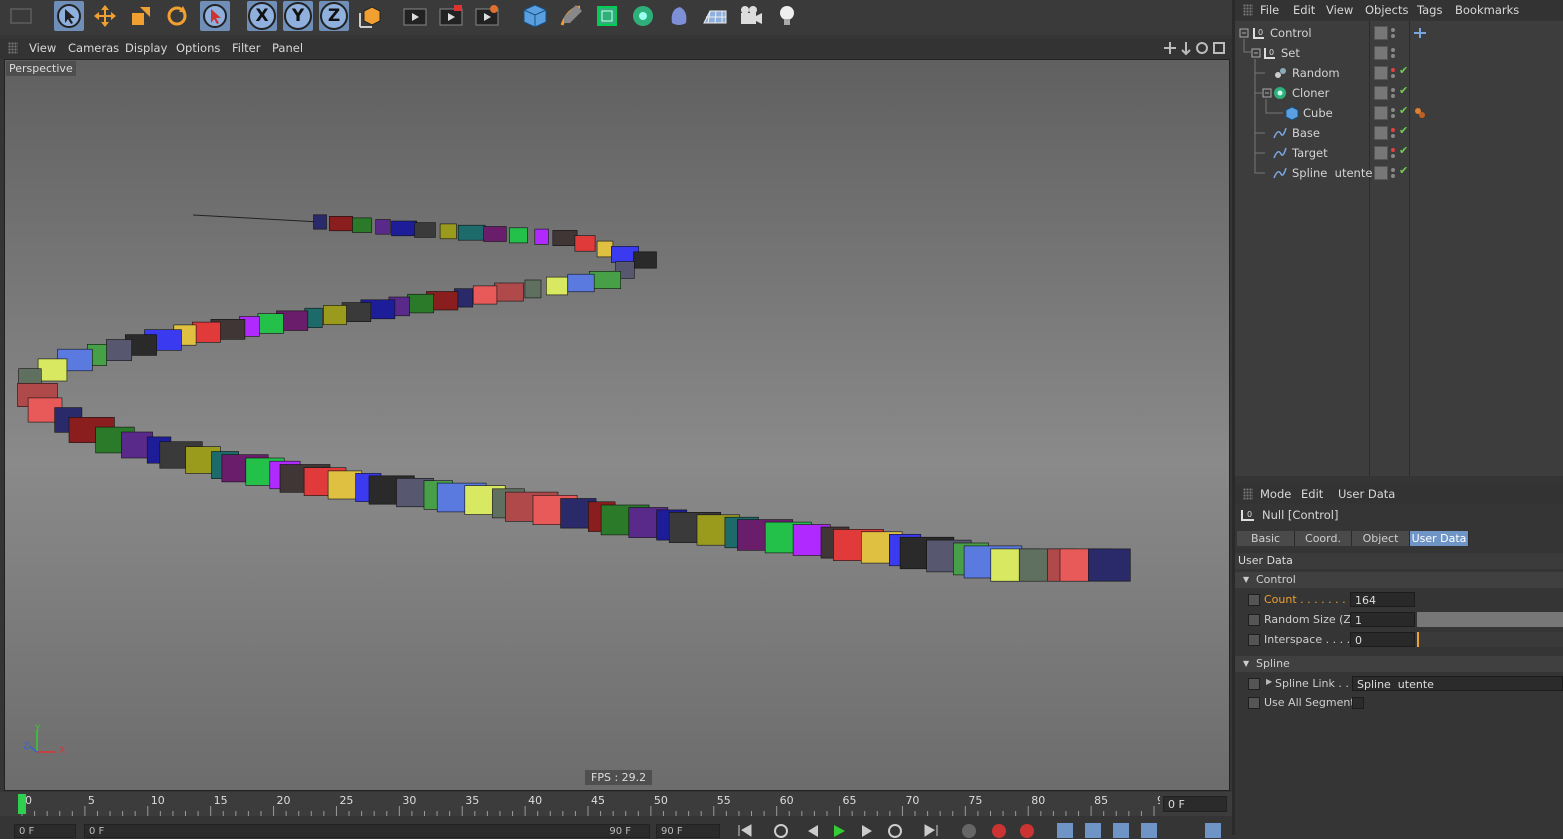 The width and height of the screenshot is (1563, 839). Describe the element at coordinates (1399, 580) in the screenshot. I see `group-control: ▼ Control` at that location.